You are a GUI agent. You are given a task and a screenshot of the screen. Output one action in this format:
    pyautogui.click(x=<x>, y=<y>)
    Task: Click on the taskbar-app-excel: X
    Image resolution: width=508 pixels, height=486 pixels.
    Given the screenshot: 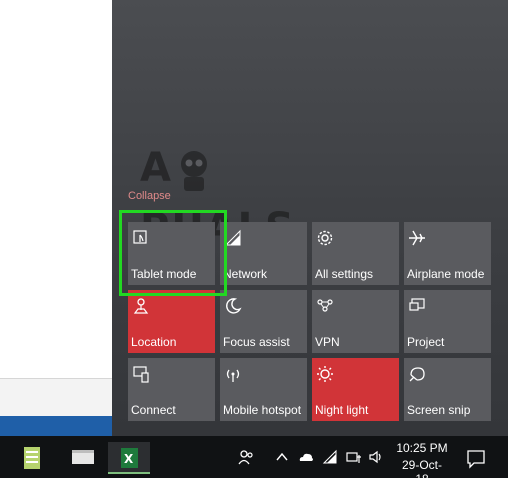 What is the action you would take?
    pyautogui.click(x=129, y=458)
    